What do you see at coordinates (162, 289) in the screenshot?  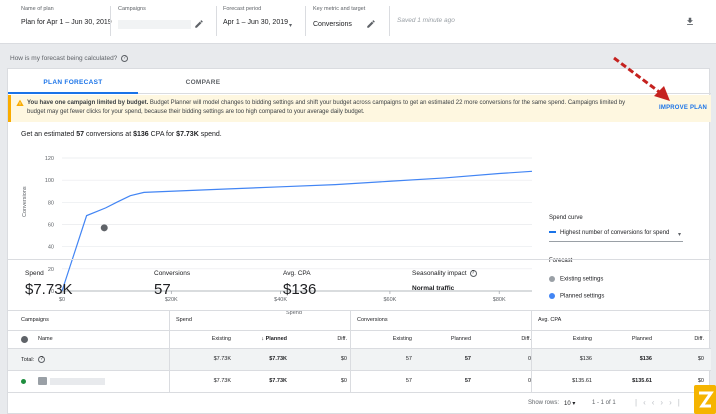 I see `metric-conversions-value: 57` at bounding box center [162, 289].